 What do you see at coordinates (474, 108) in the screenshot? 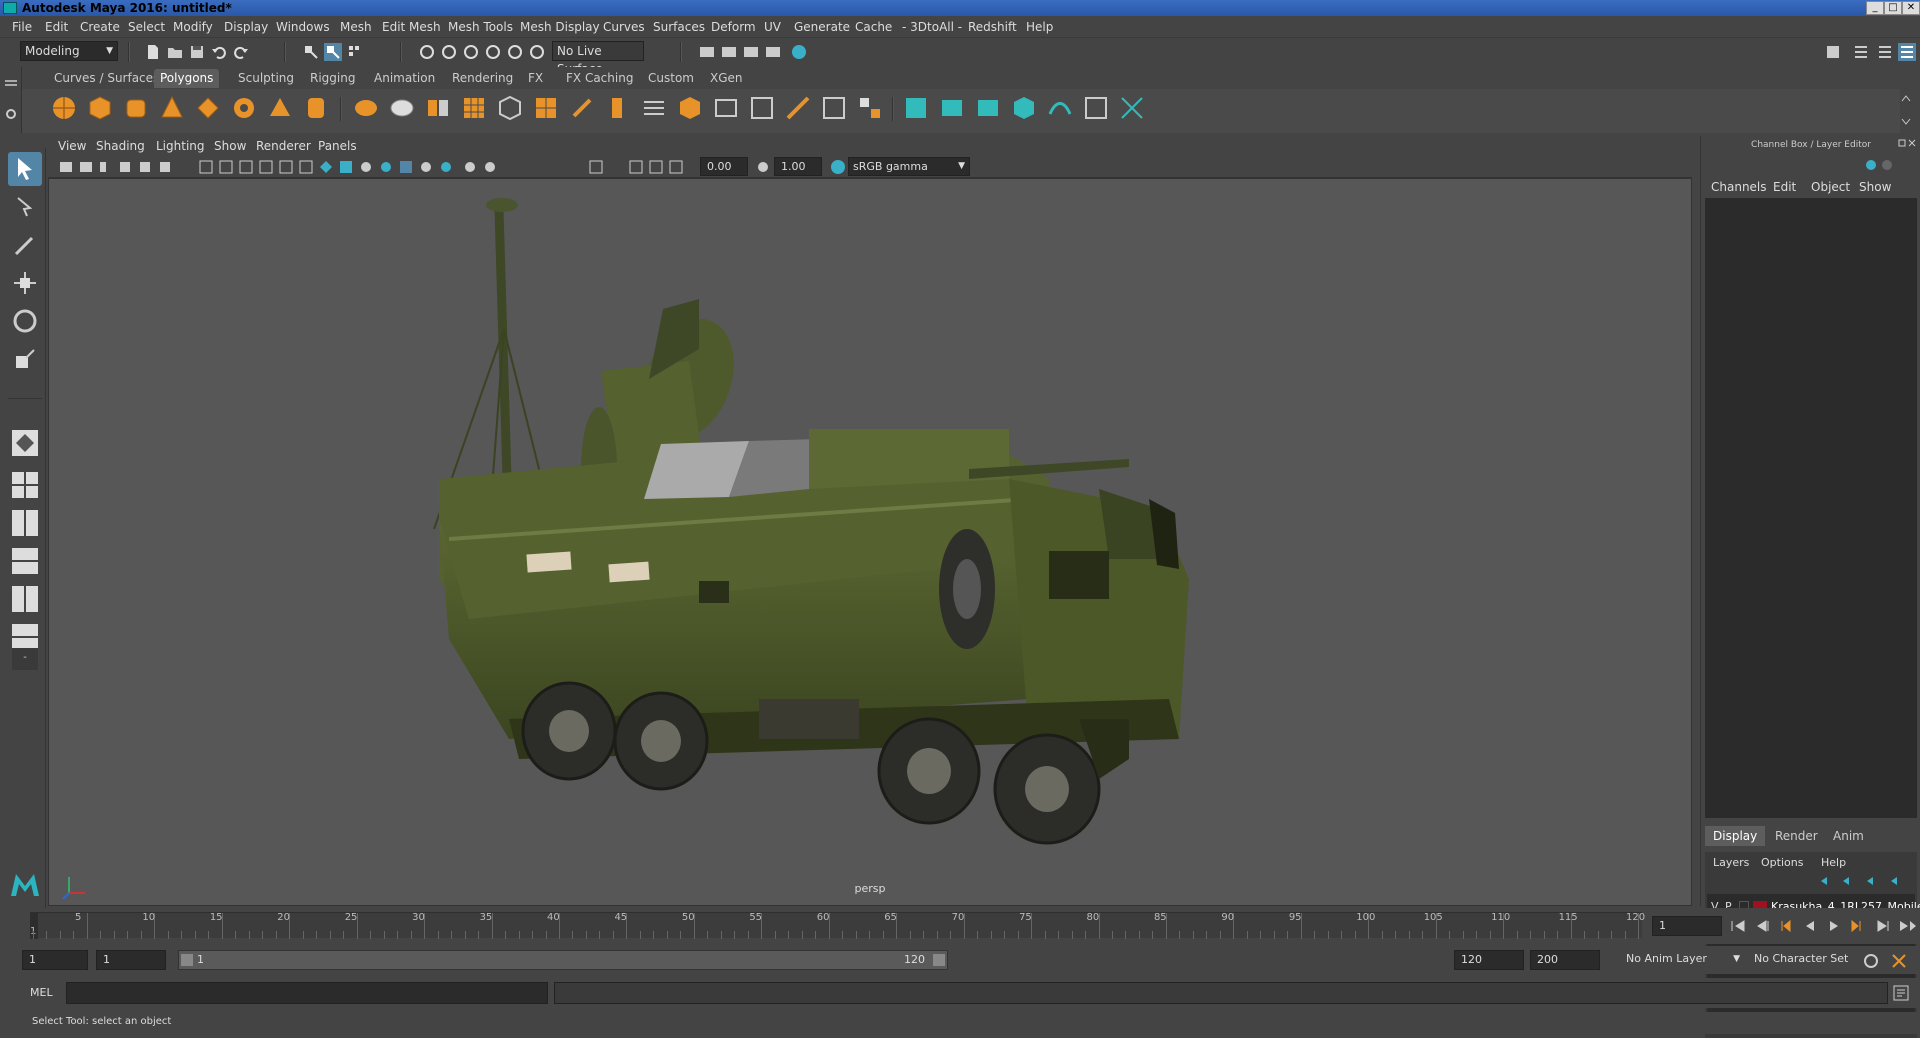
I see `smooth-icon` at bounding box center [474, 108].